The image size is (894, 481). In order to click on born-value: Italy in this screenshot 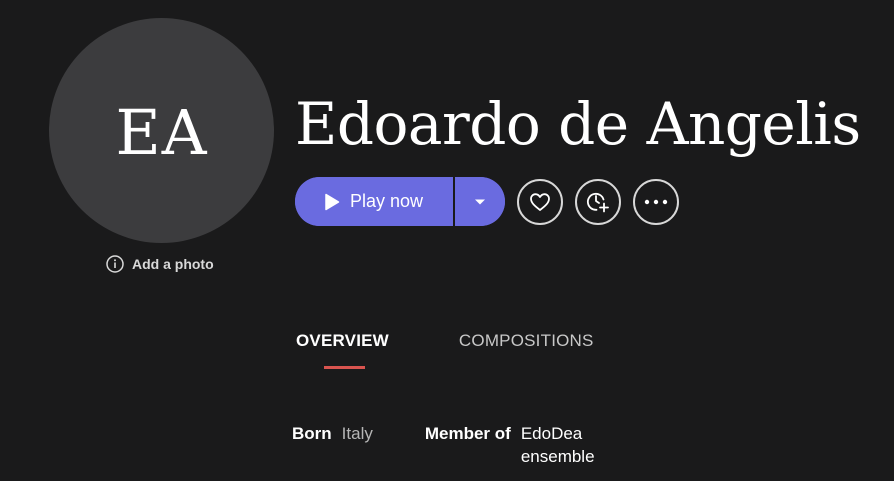, I will do `click(357, 433)`.